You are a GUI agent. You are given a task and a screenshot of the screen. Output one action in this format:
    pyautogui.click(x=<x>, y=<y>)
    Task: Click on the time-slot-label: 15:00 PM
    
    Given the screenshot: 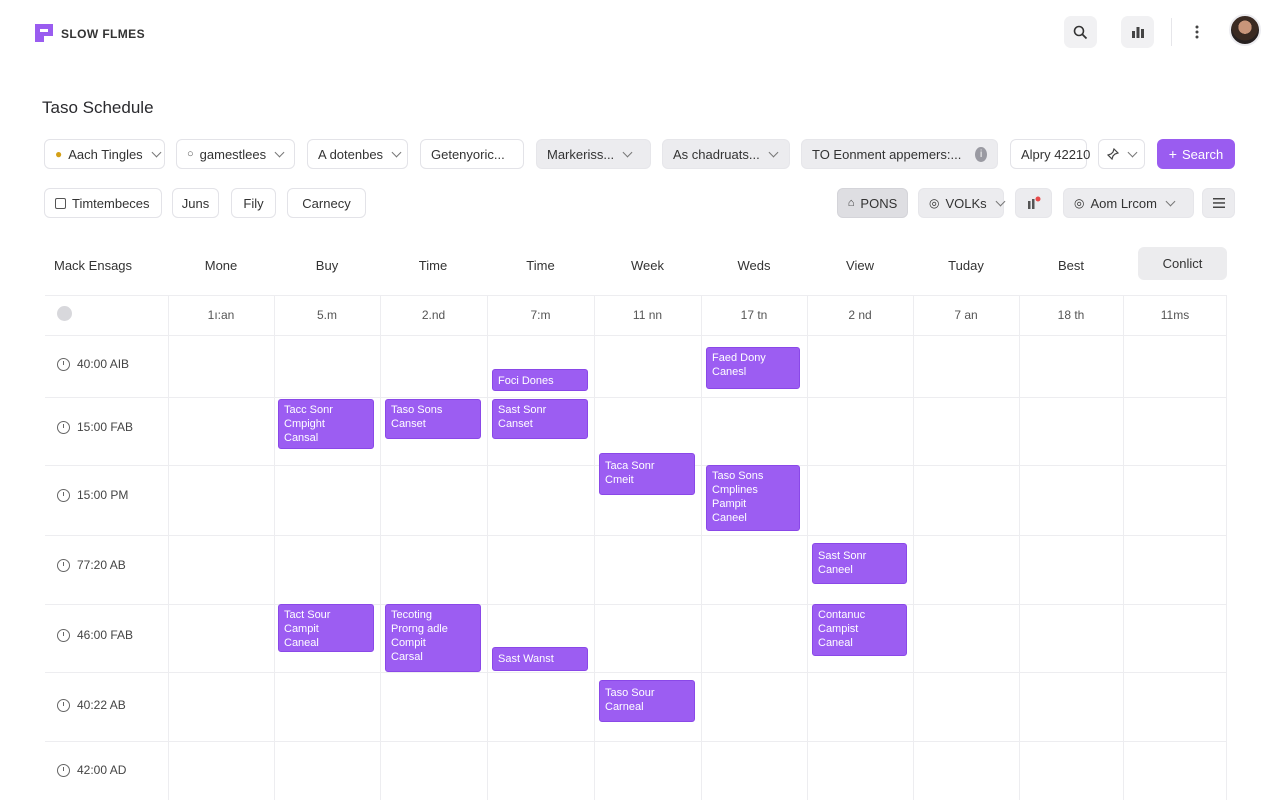 What is the action you would take?
    pyautogui.click(x=92, y=495)
    